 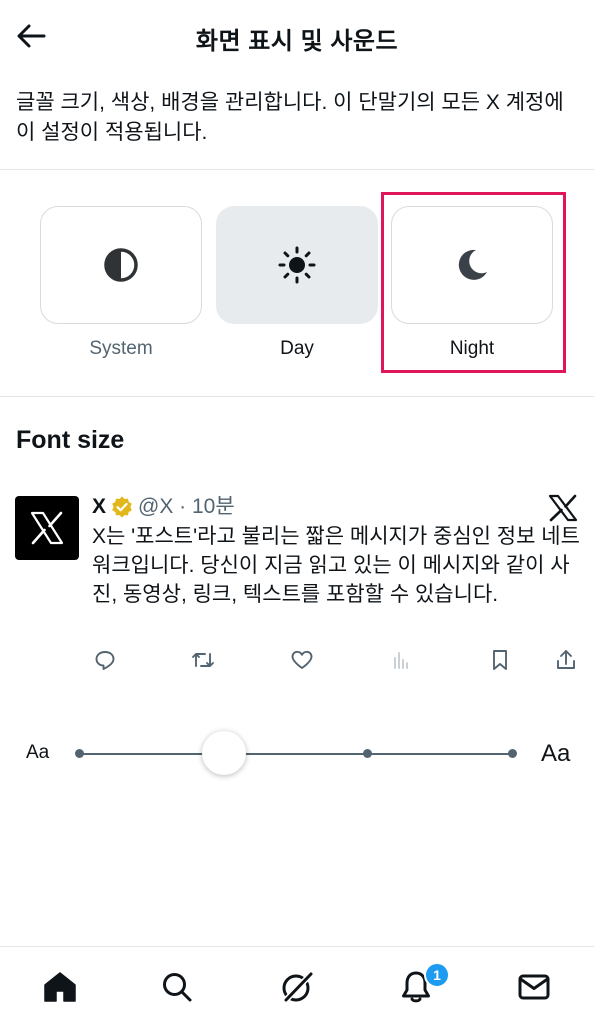 I want to click on repost-icon, so click(x=203, y=660).